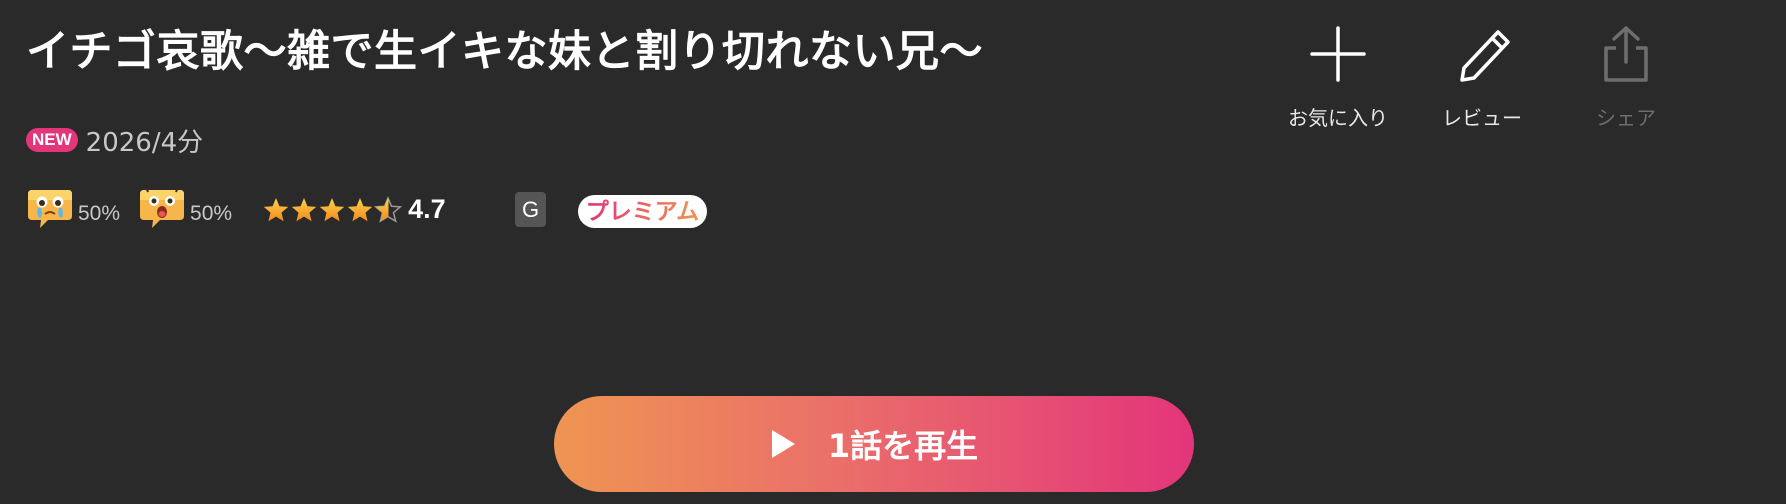 The width and height of the screenshot is (1786, 504). What do you see at coordinates (162, 207) in the screenshot?
I see `shocked-face-icon` at bounding box center [162, 207].